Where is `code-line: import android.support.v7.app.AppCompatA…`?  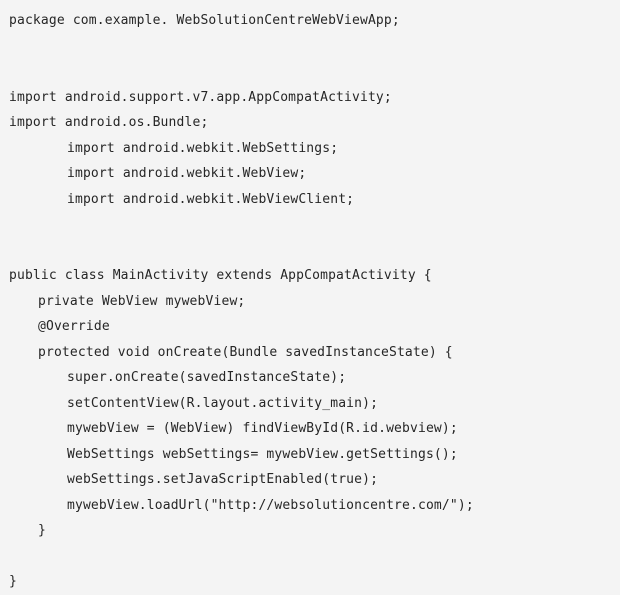 code-line: import android.support.v7.app.AppCompatA… is located at coordinates (200, 97).